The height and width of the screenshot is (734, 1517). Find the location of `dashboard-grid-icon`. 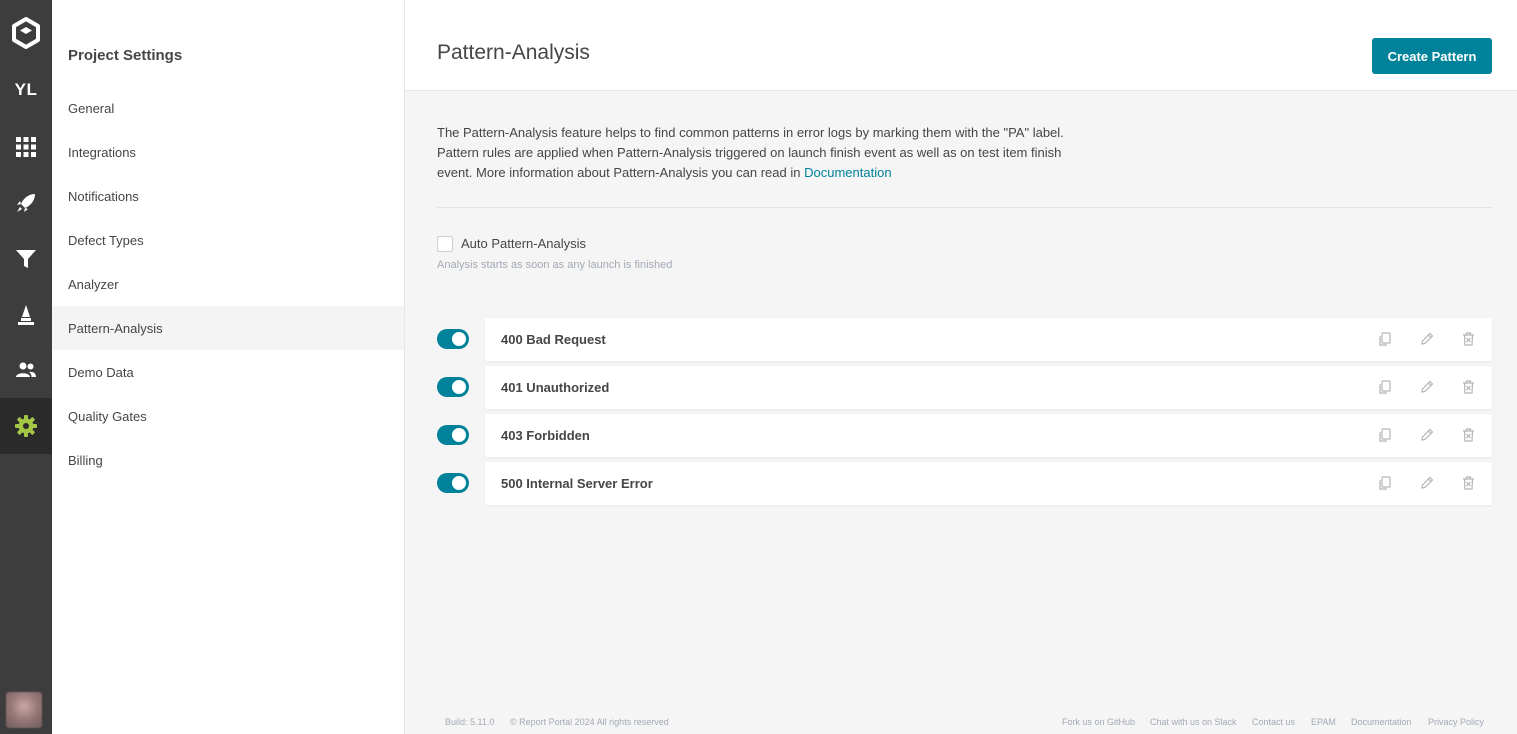

dashboard-grid-icon is located at coordinates (26, 147).